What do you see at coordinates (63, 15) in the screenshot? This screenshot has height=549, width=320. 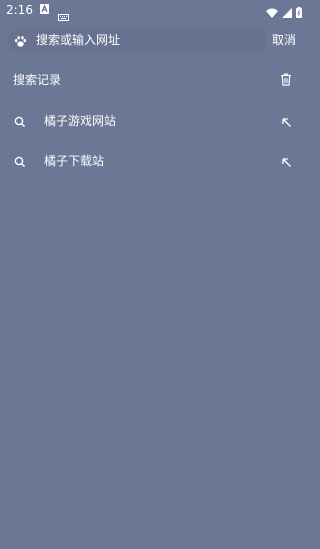 I see `keyboard-icon` at bounding box center [63, 15].